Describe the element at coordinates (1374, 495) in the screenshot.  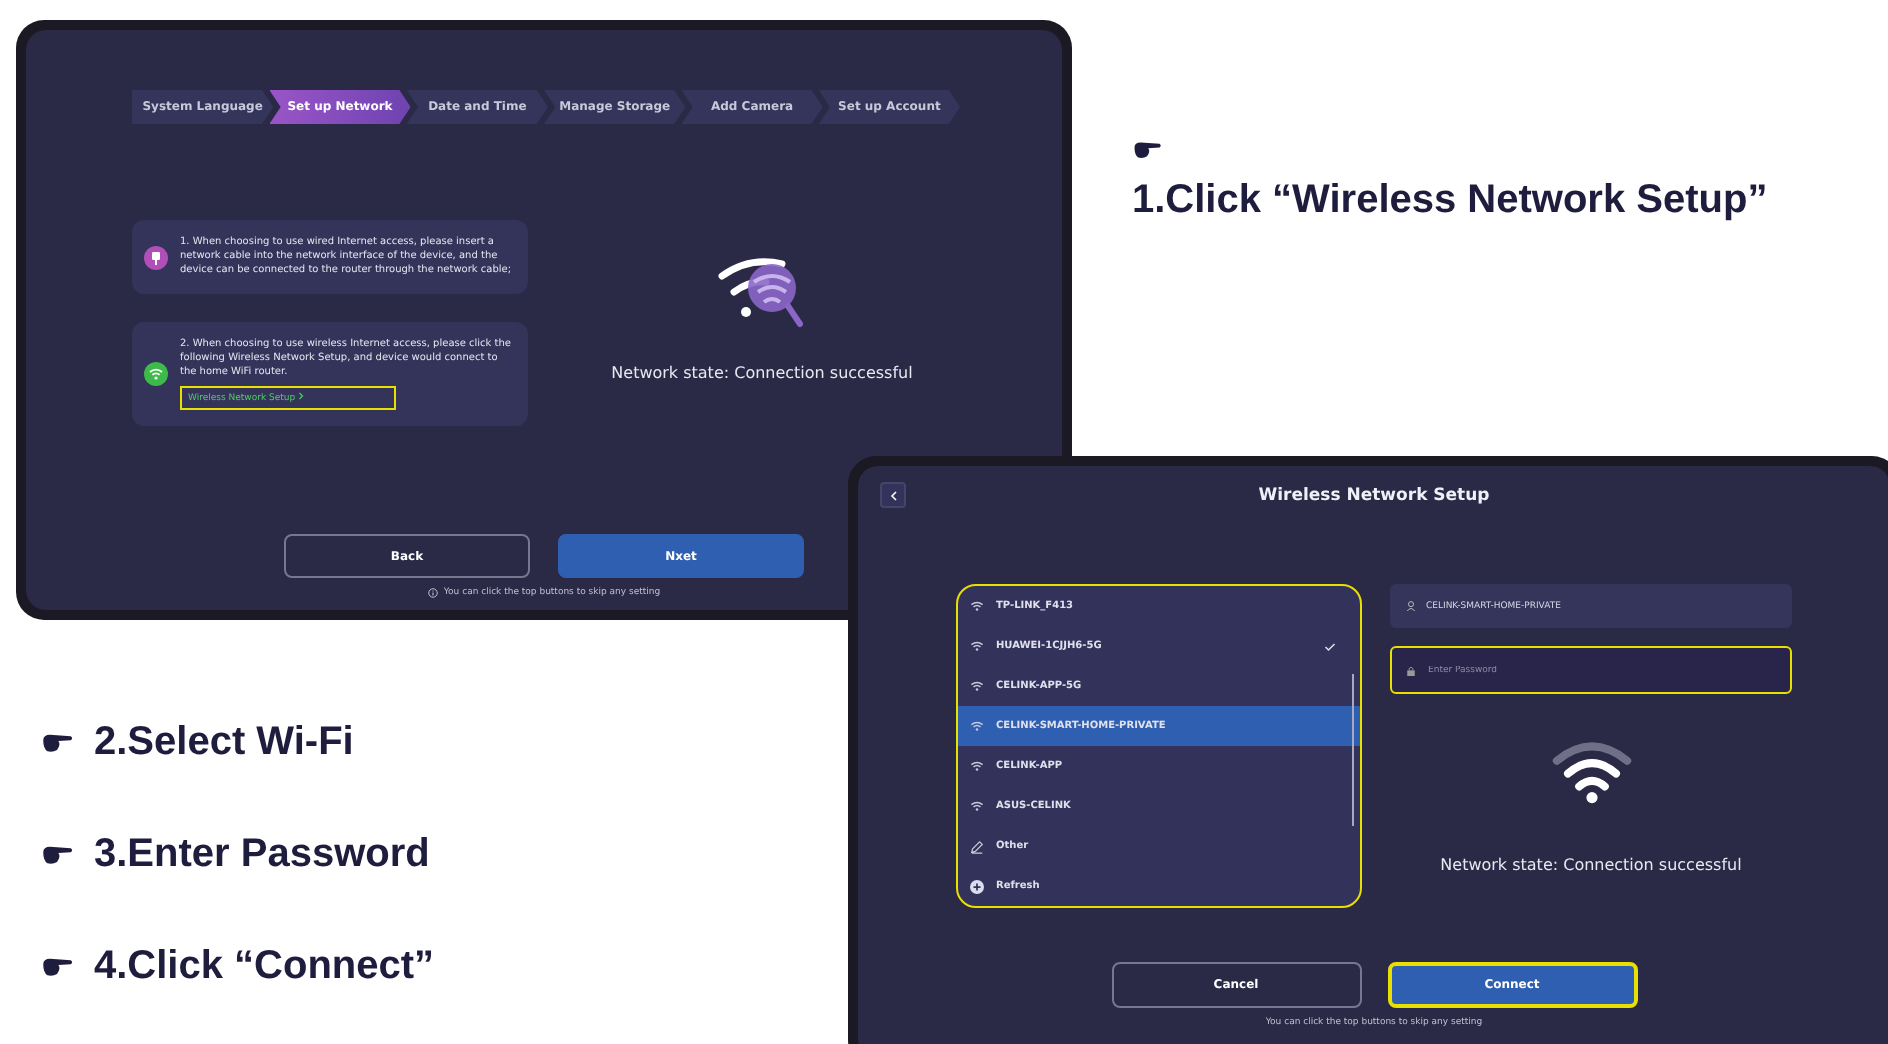
I see `screen-title: Wireless Network Setup` at that location.